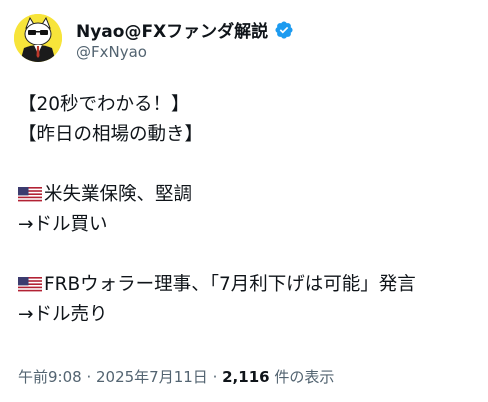  I want to click on author-display-name: Nyao@FXファンダ解説, so click(172, 29).